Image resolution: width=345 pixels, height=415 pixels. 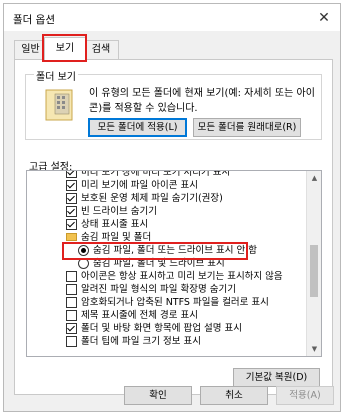 I want to click on list-item-label: 폴더 및 바탕 화면 항목에 팝업 설명 표시, so click(x=161, y=328).